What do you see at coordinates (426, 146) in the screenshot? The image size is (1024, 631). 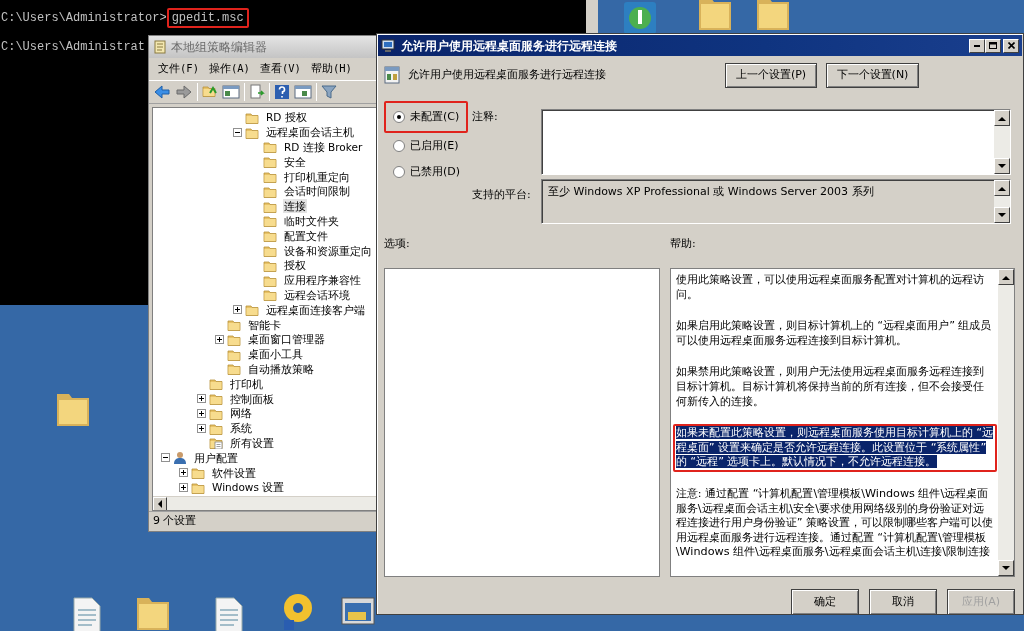 I see `radio-button: 已启用(E)` at bounding box center [426, 146].